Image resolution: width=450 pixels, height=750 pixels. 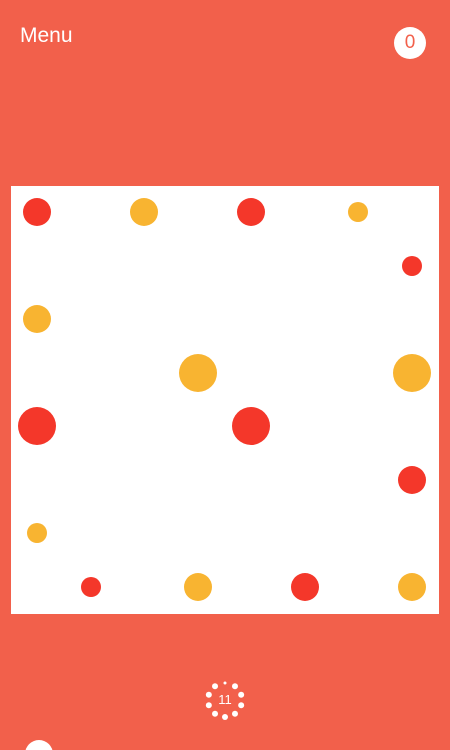 I want to click on circle-button-icon, so click(x=39, y=745).